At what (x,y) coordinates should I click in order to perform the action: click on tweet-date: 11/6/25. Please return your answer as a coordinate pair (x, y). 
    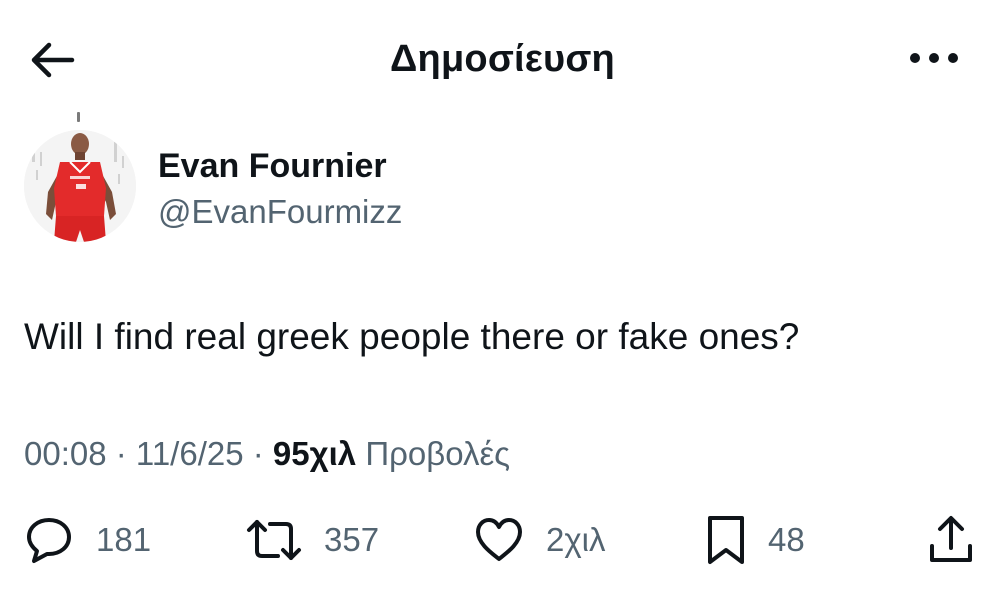
    Looking at the image, I should click on (190, 453).